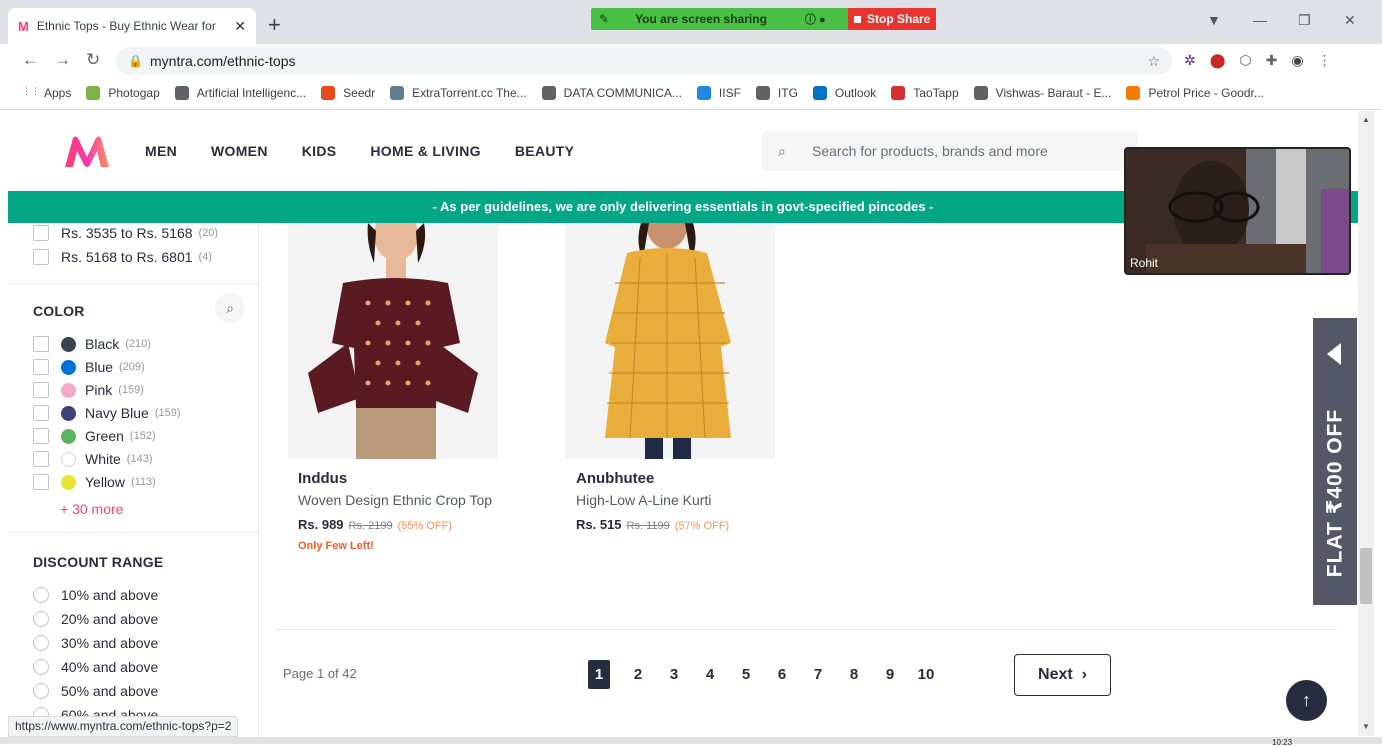 Image resolution: width=1382 pixels, height=747 pixels. Describe the element at coordinates (818, 674) in the screenshot. I see `page-number: 7` at that location.